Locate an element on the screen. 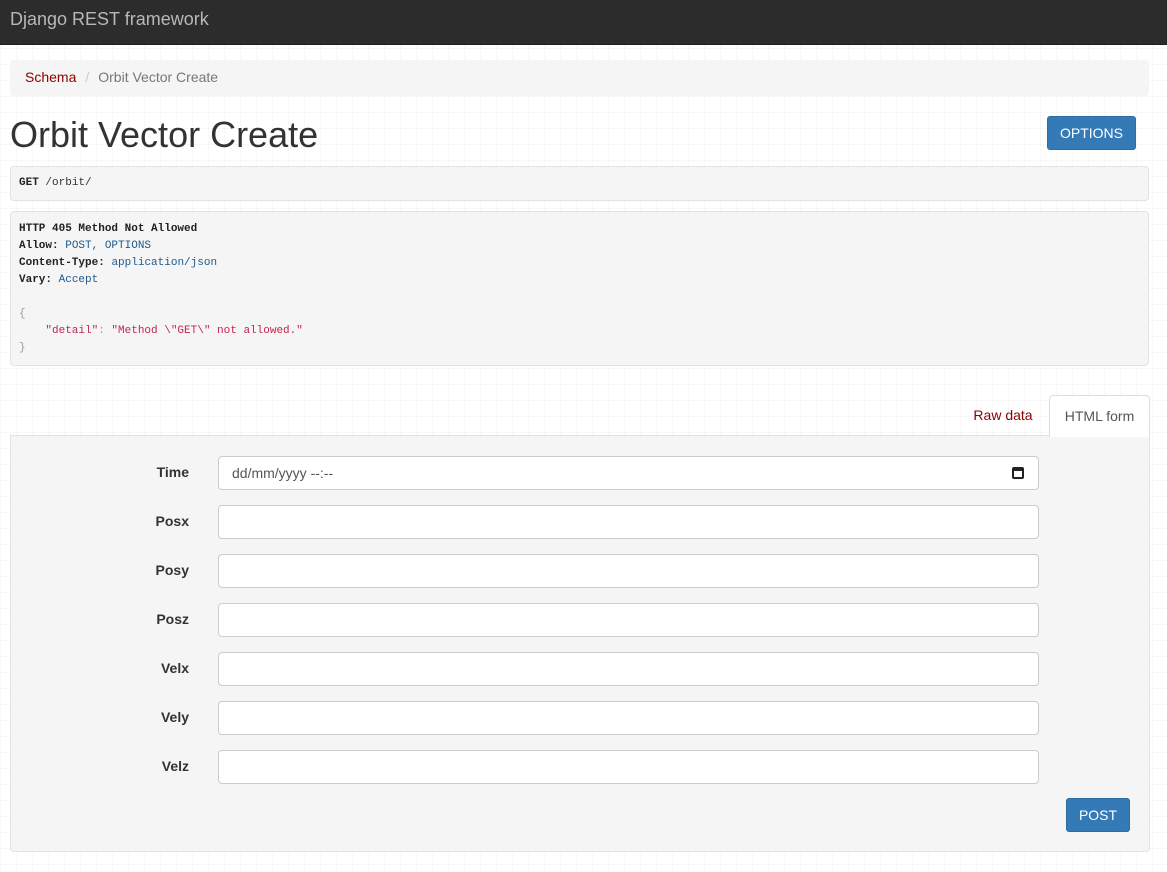  request-path: /orbit/ is located at coordinates (68, 183).